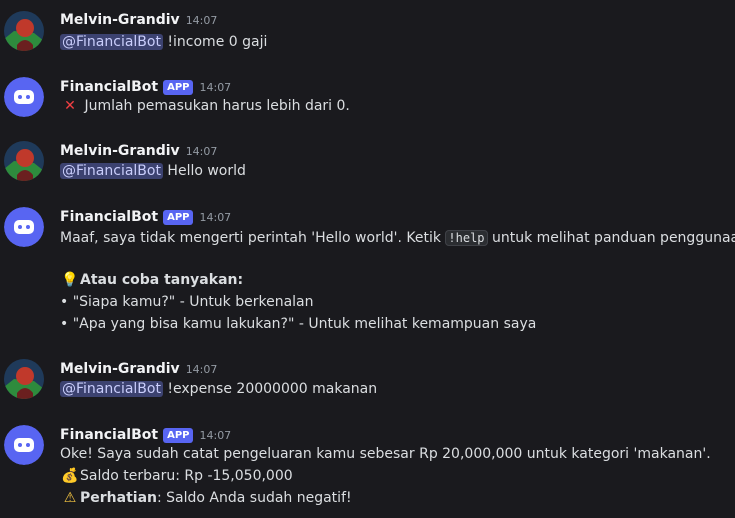  What do you see at coordinates (217, 106) in the screenshot?
I see `message-text: Jumlah pemasukan harus lebih dari 0.` at bounding box center [217, 106].